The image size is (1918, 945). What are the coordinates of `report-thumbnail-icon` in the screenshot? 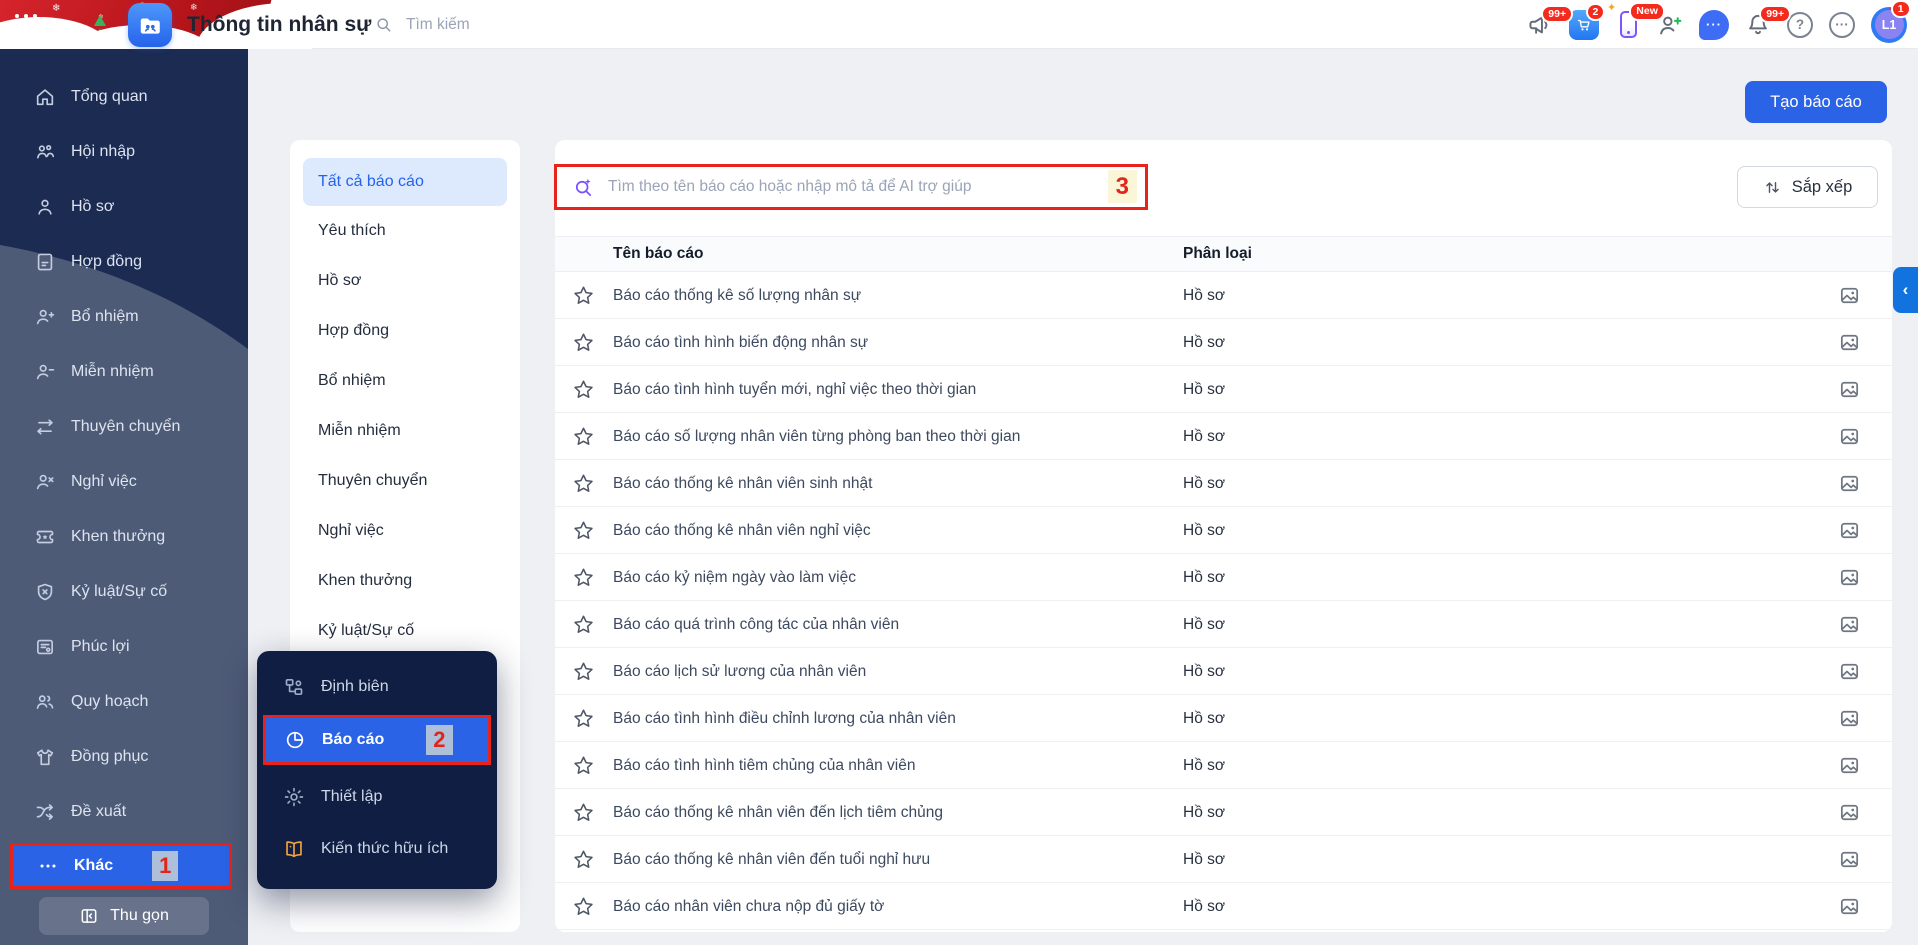 It's located at (1849, 577).